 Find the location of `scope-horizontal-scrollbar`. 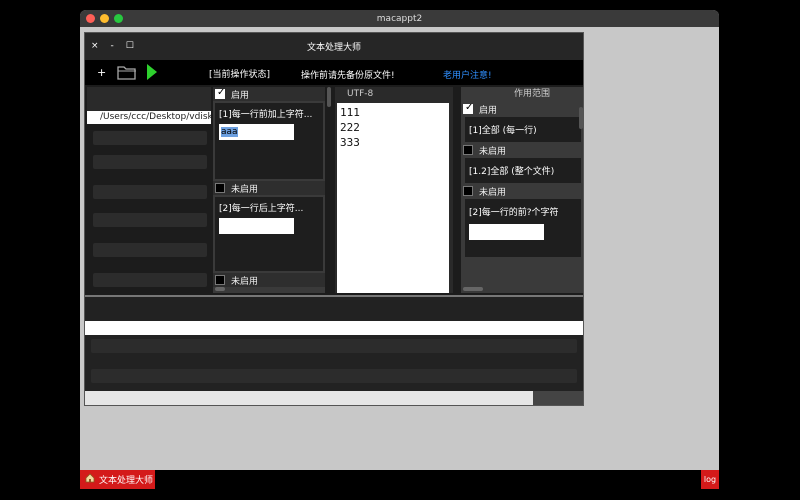

scope-horizontal-scrollbar is located at coordinates (473, 289).